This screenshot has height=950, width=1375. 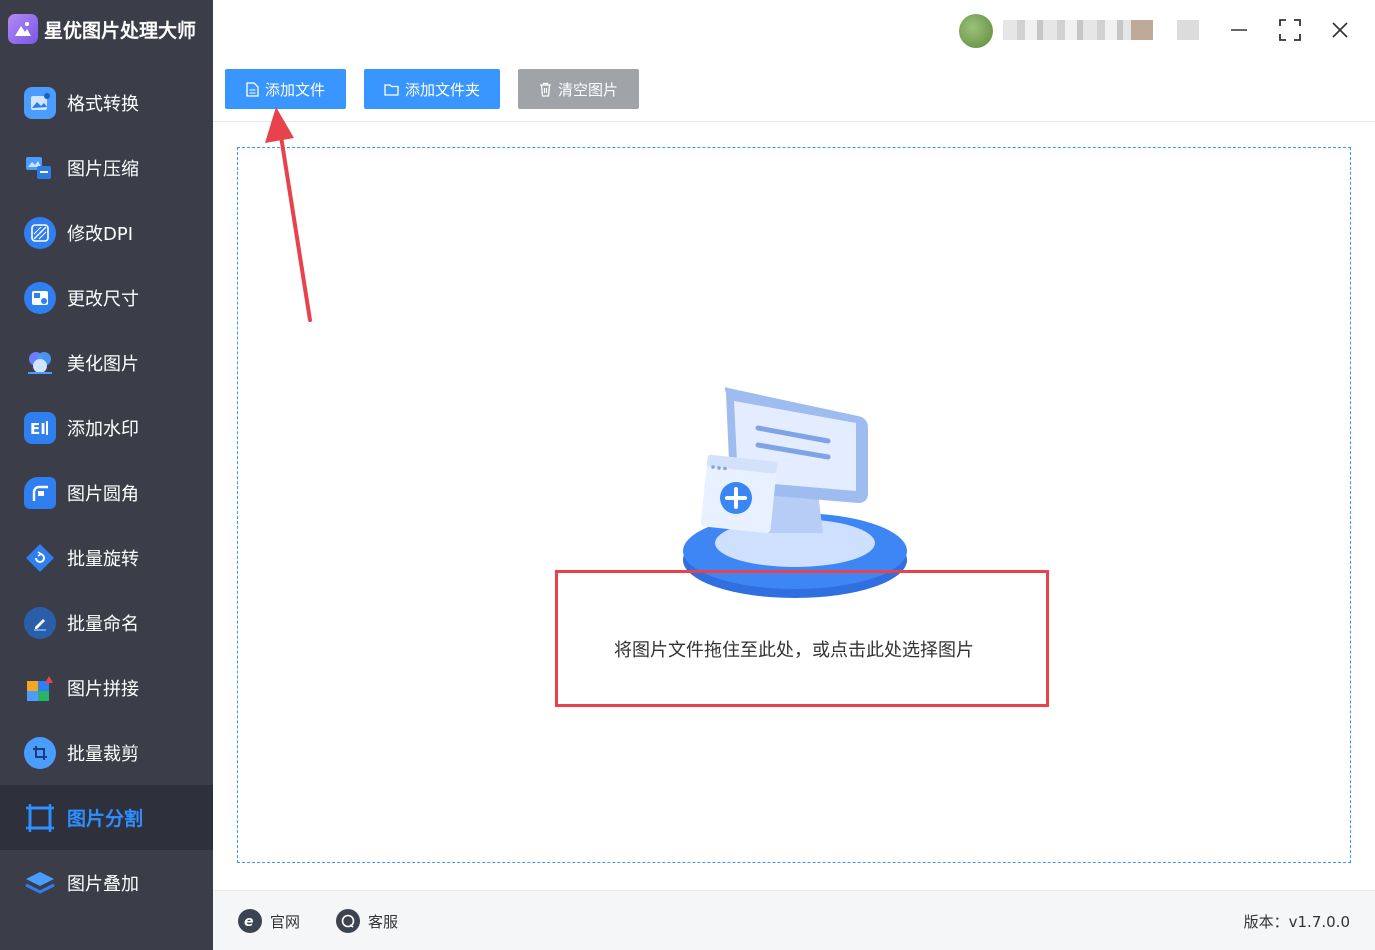 I want to click on sidebar-item-split: 图片分割, so click(x=106, y=817).